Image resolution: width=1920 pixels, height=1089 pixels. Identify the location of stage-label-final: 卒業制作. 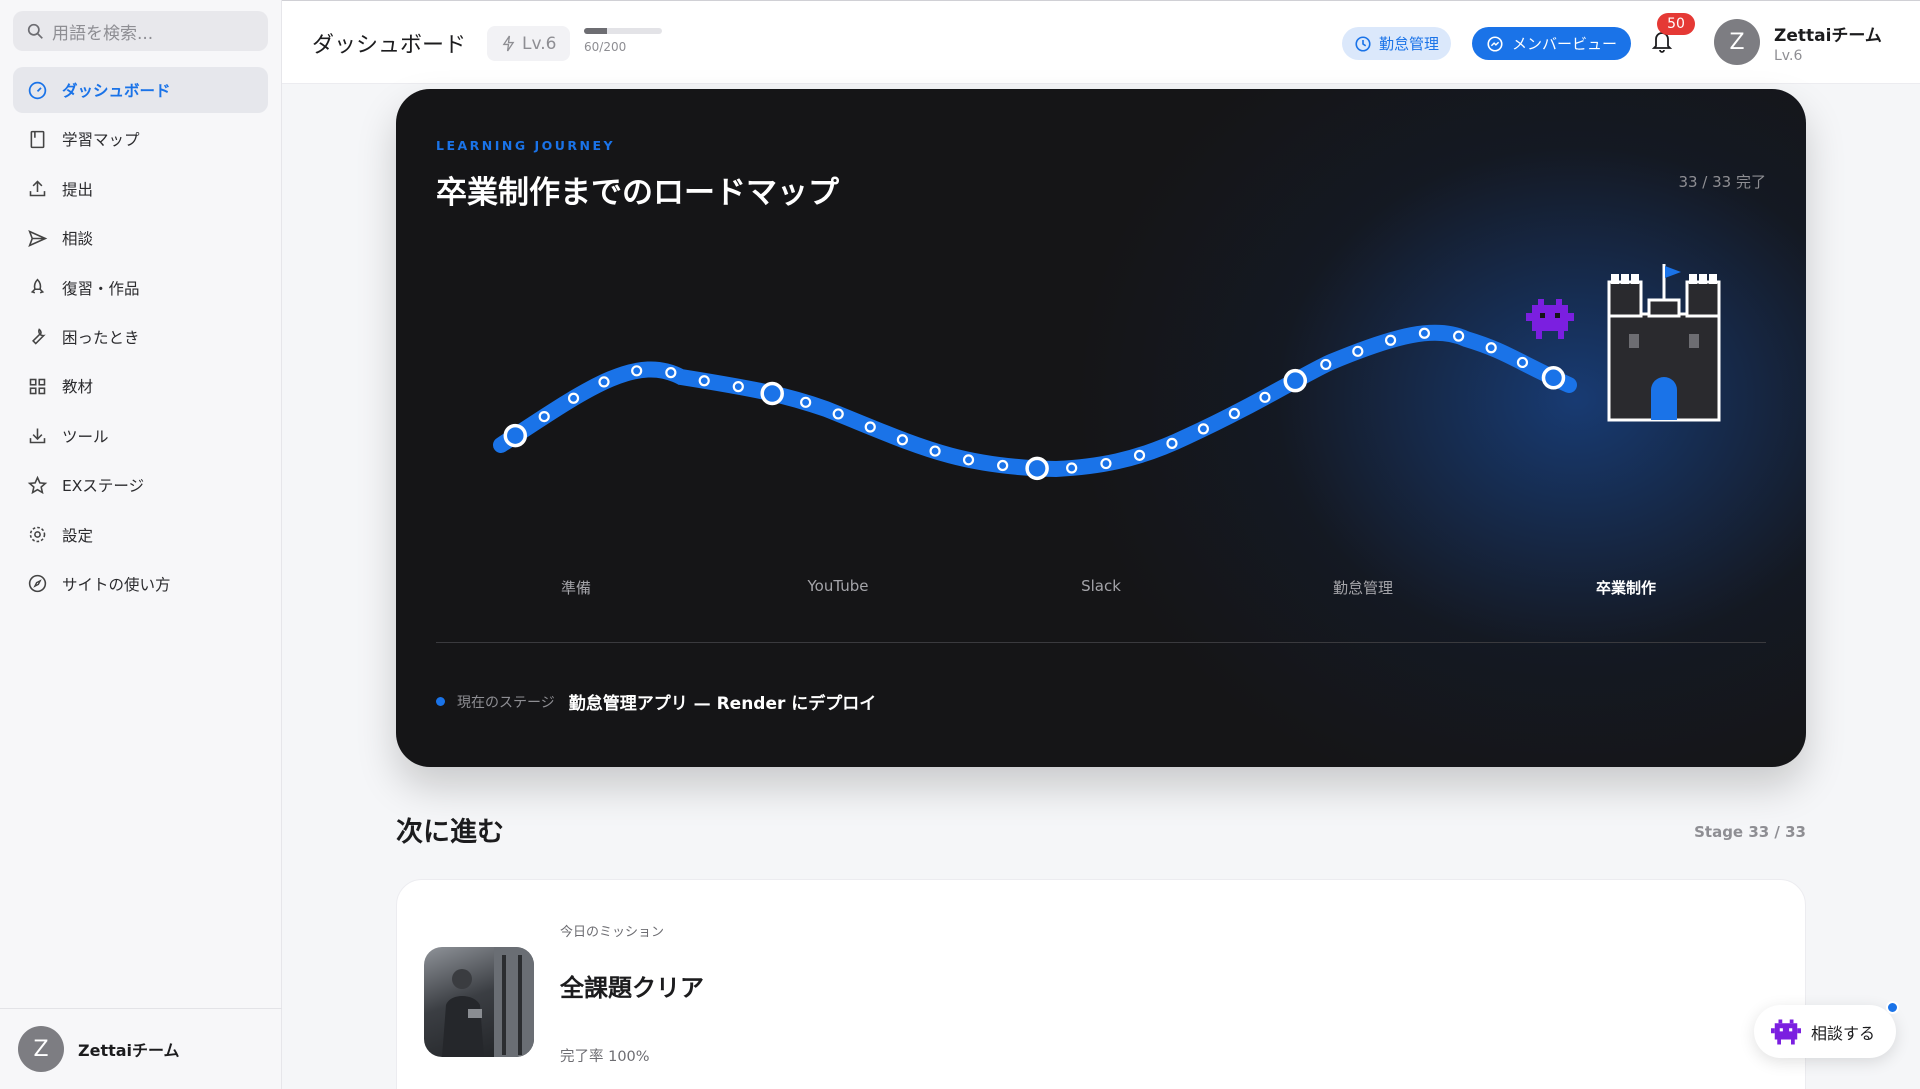
(1626, 588).